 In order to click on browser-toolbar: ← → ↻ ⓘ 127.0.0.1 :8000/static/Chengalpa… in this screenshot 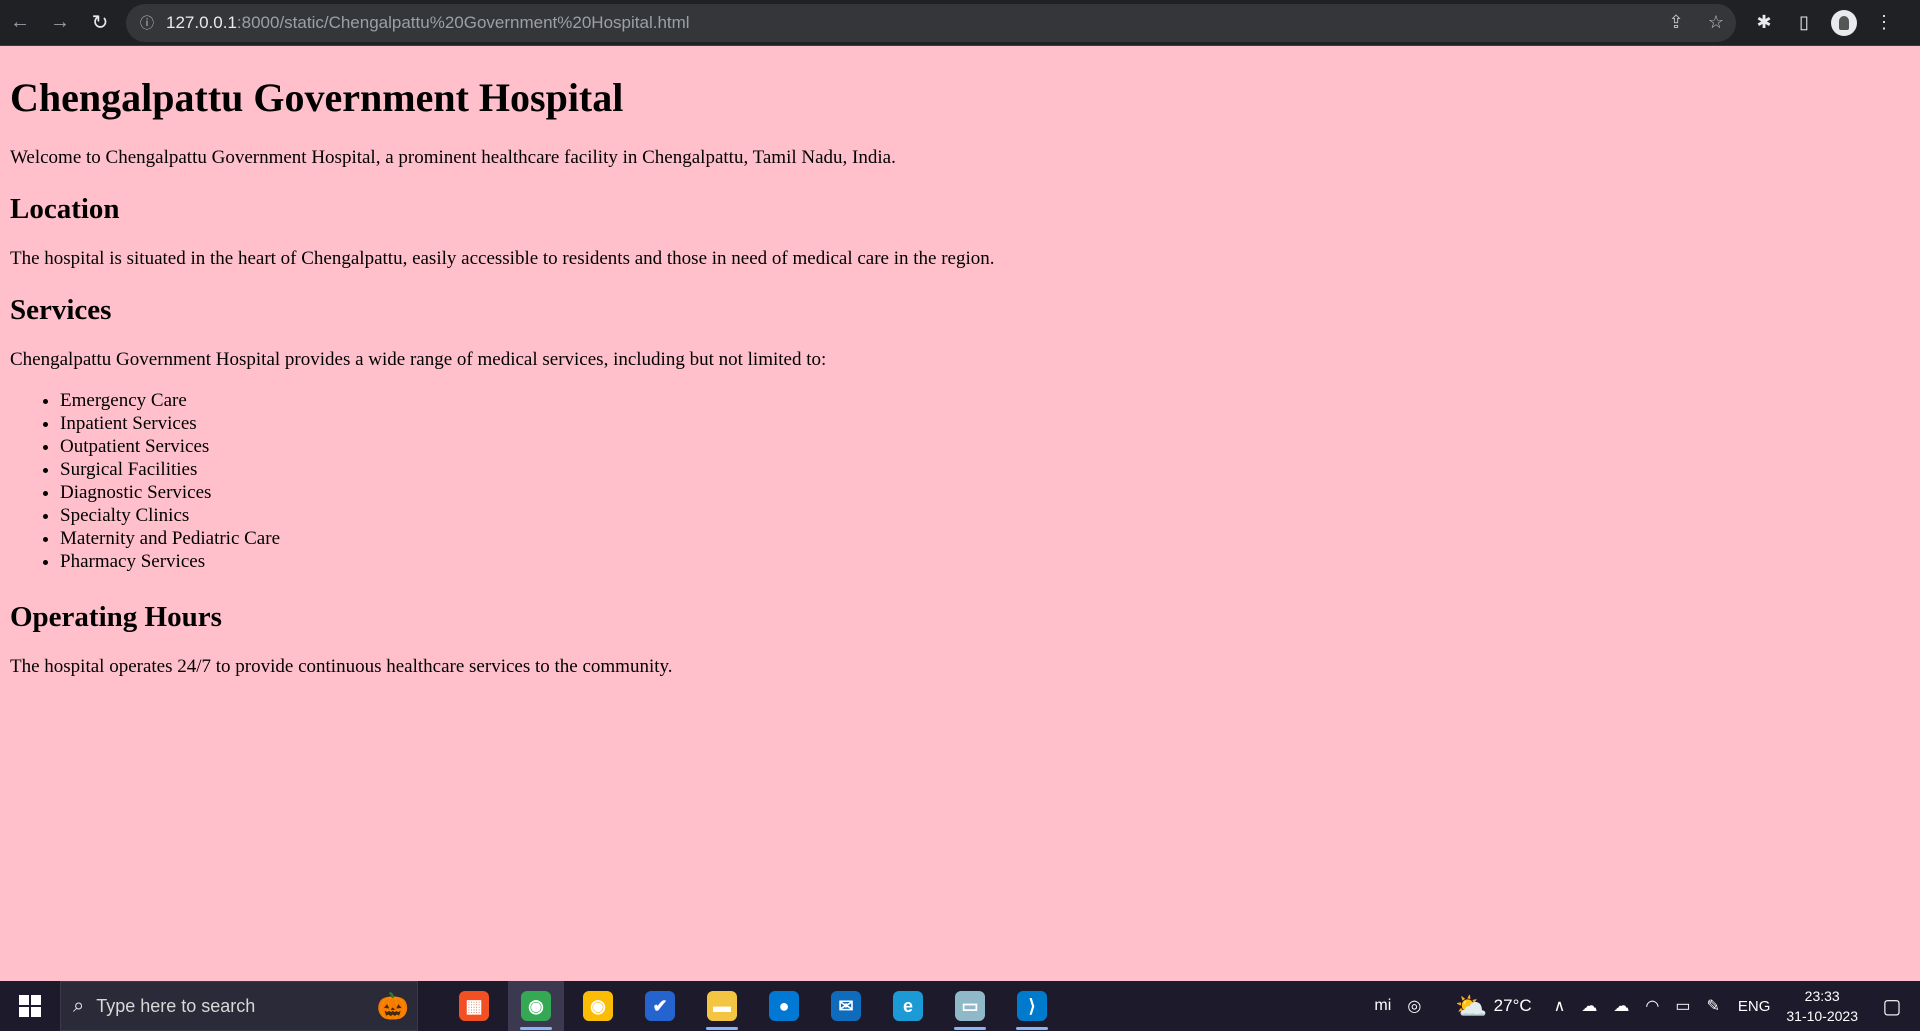, I will do `click(960, 23)`.